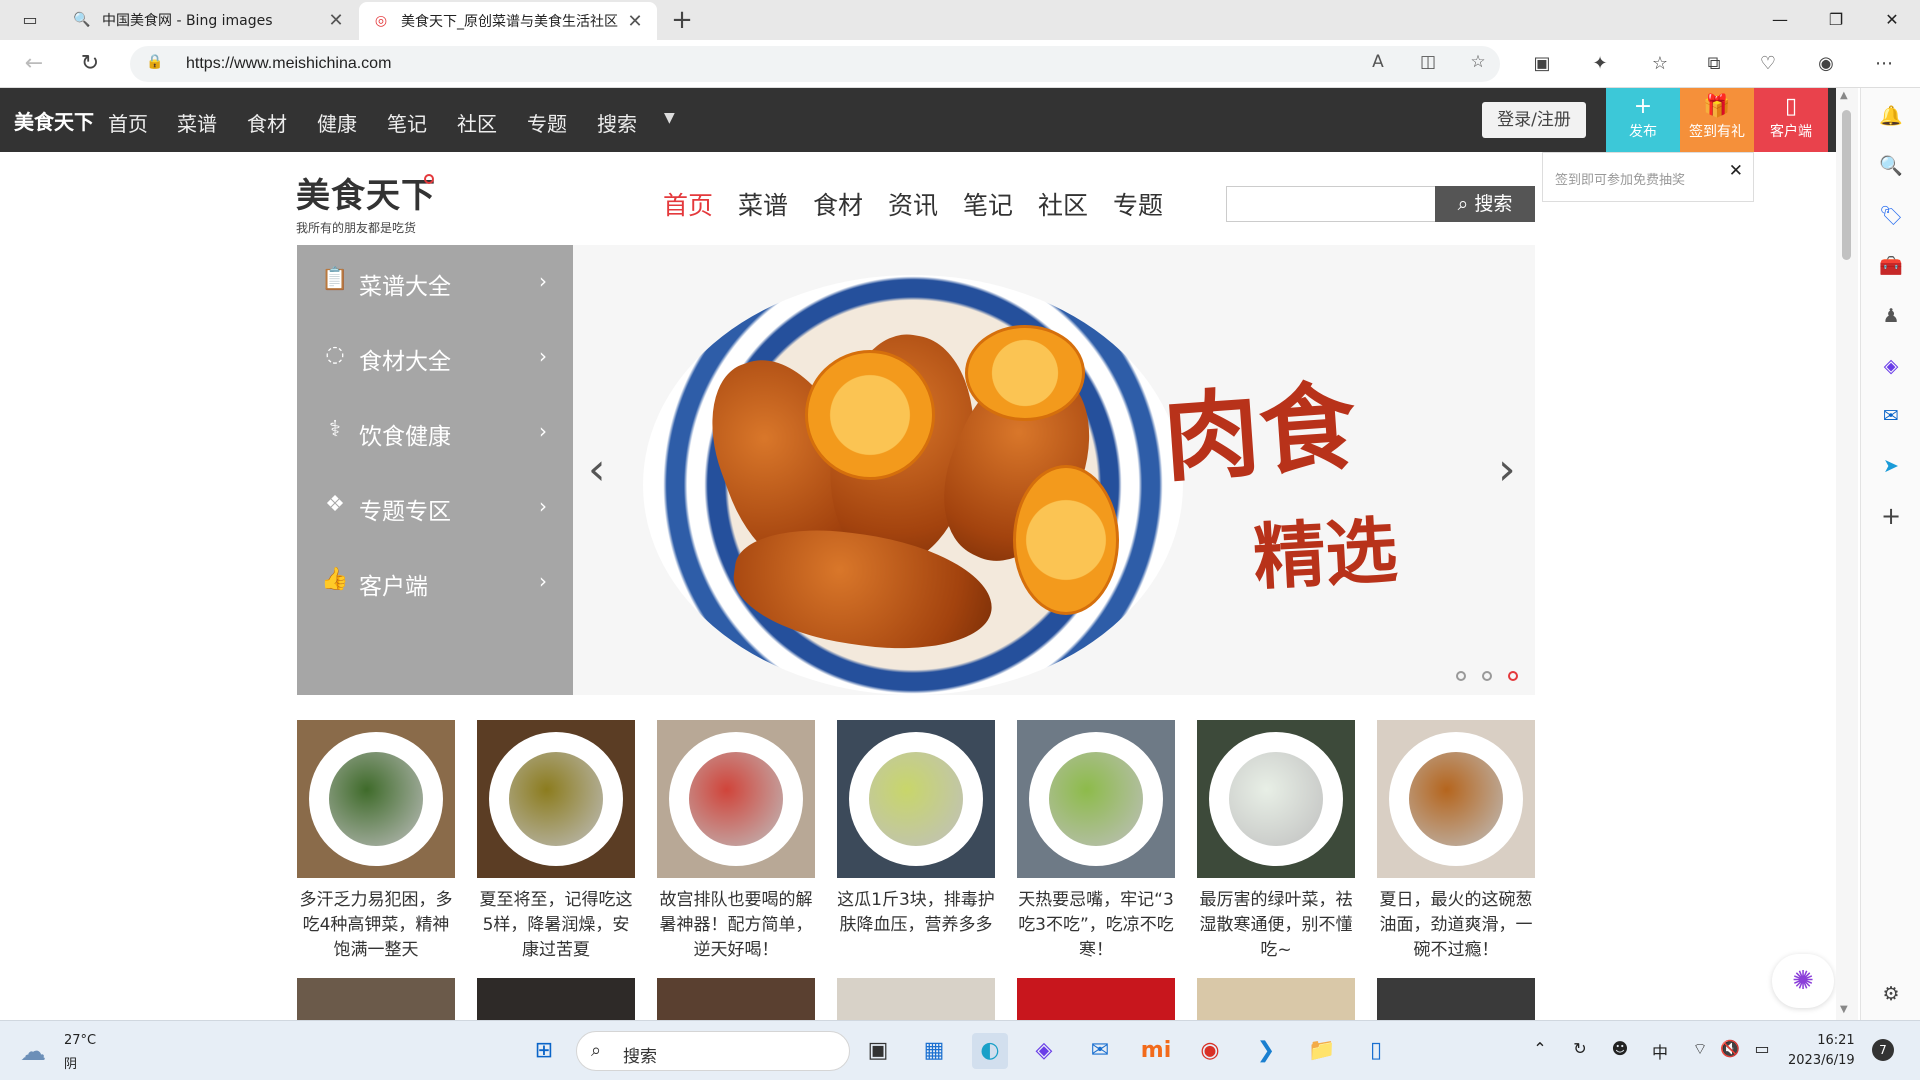 The image size is (1920, 1080). What do you see at coordinates (1803, 981) in the screenshot?
I see `ai-assistant-icon: ✺` at bounding box center [1803, 981].